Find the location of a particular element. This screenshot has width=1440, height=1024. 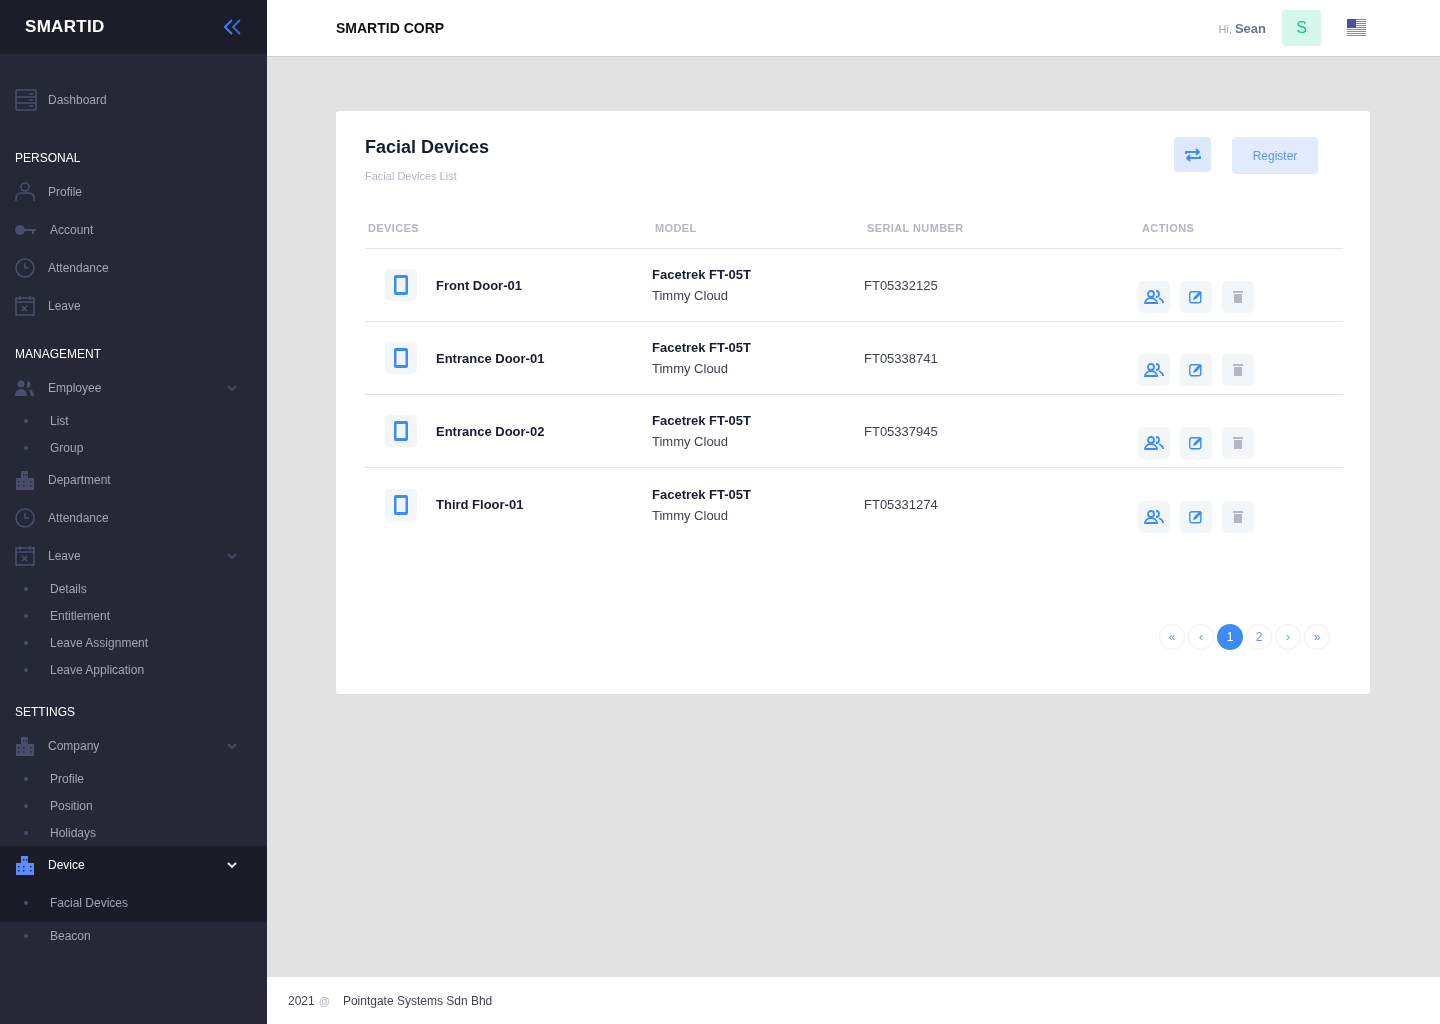

nav-subitem: Holidays is located at coordinates (133, 832).